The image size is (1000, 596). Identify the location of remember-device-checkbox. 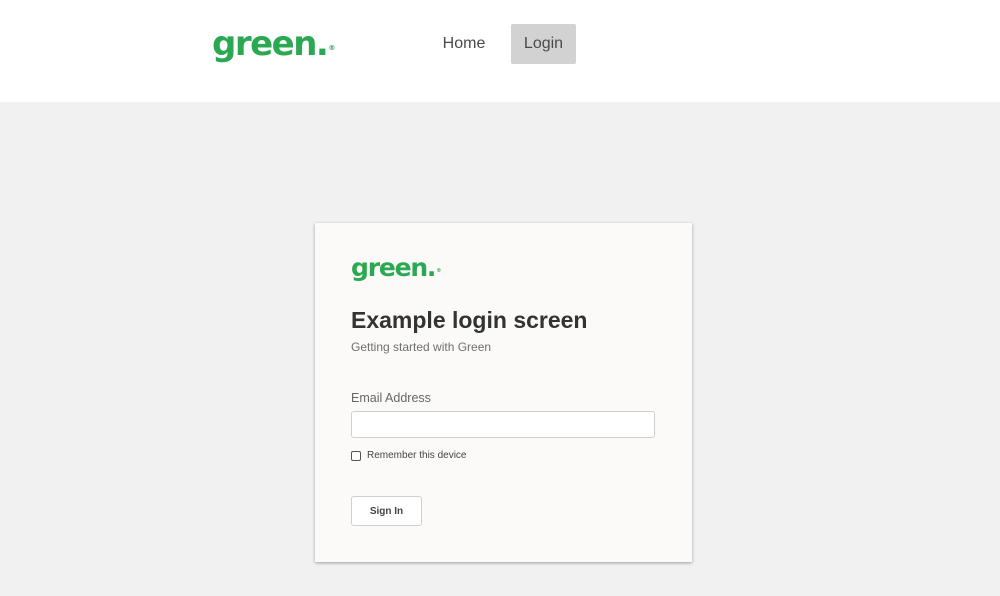
(356, 456).